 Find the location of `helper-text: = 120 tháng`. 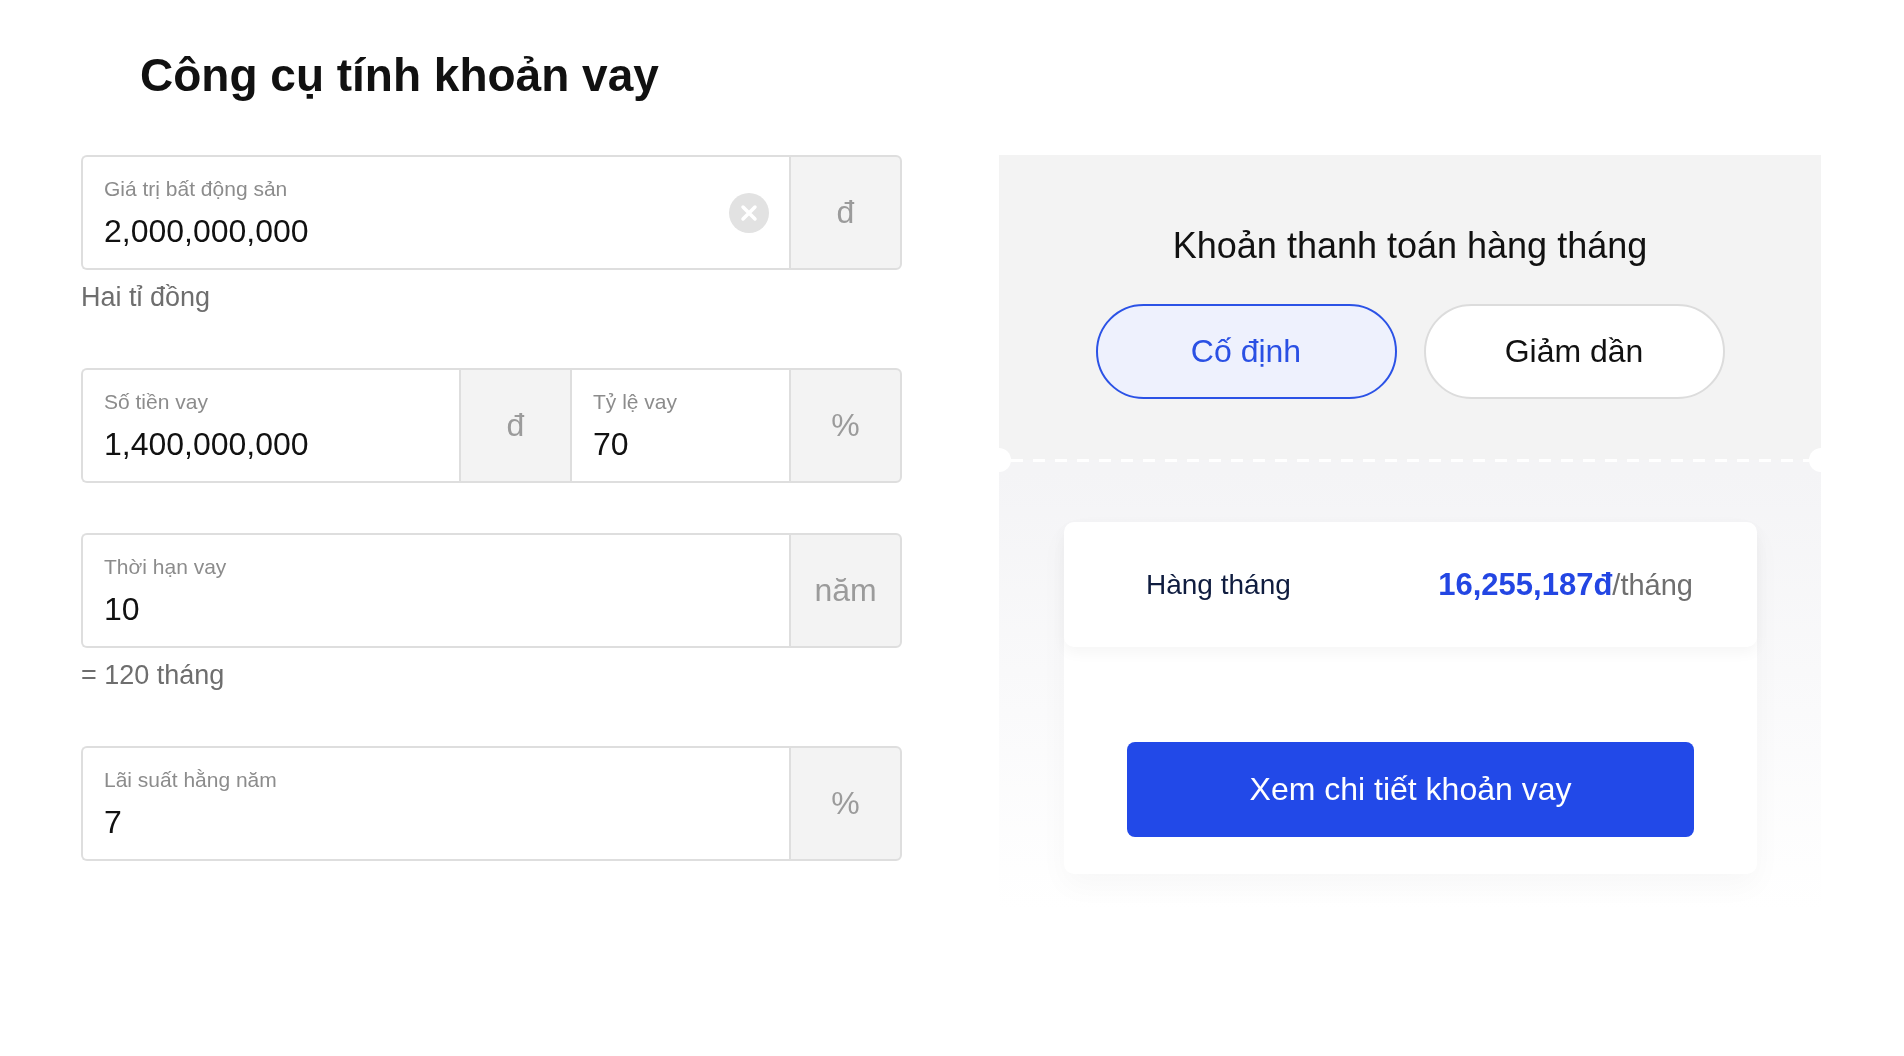

helper-text: = 120 tháng is located at coordinates (153, 675).